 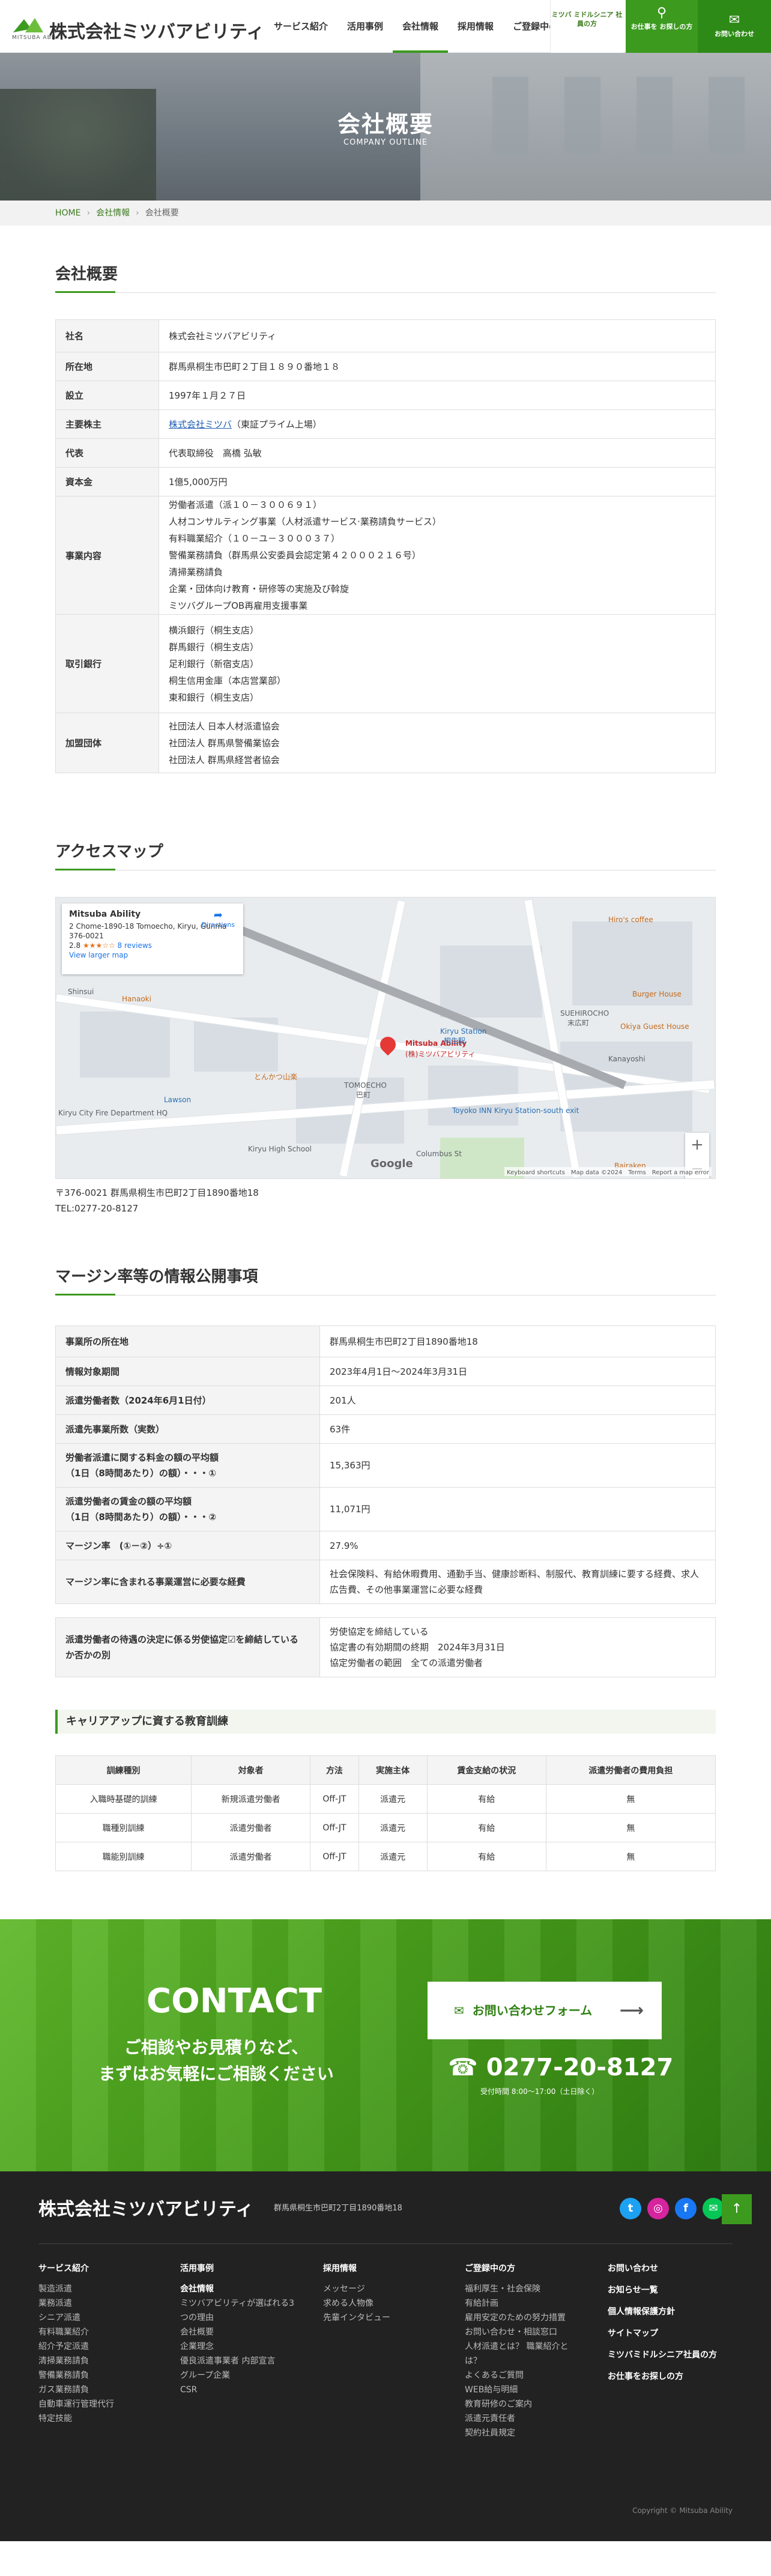 What do you see at coordinates (223, 336) in the screenshot?
I see `outline-value-line: 株式会社ミツバアビリティ` at bounding box center [223, 336].